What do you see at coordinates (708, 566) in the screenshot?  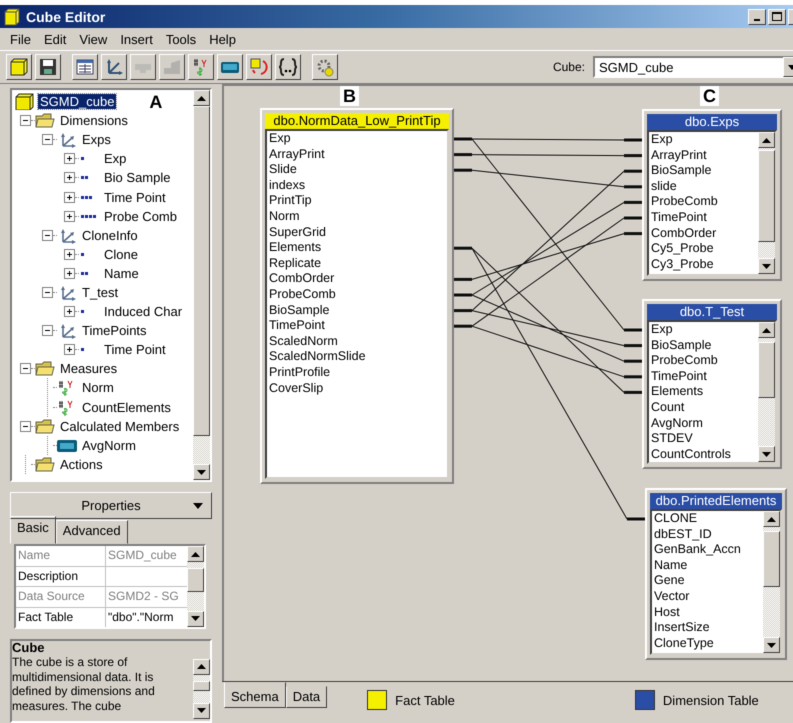 I see `field-name: Name` at bounding box center [708, 566].